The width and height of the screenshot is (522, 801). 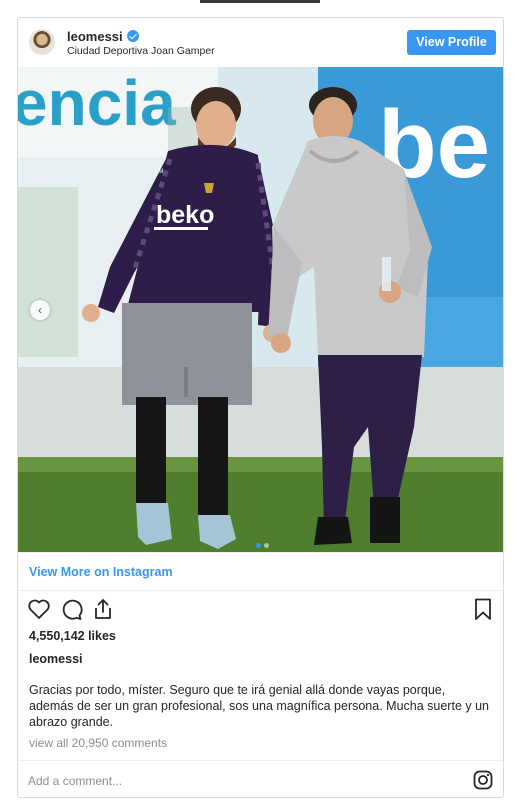 What do you see at coordinates (260, 610) in the screenshot?
I see `action-bar` at bounding box center [260, 610].